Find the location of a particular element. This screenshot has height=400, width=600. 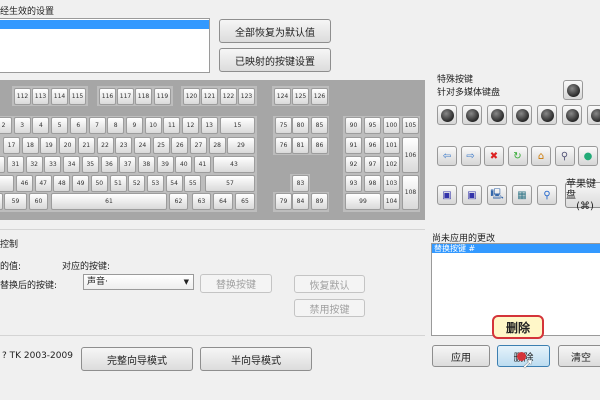

active-settings-list is located at coordinates (105, 45).